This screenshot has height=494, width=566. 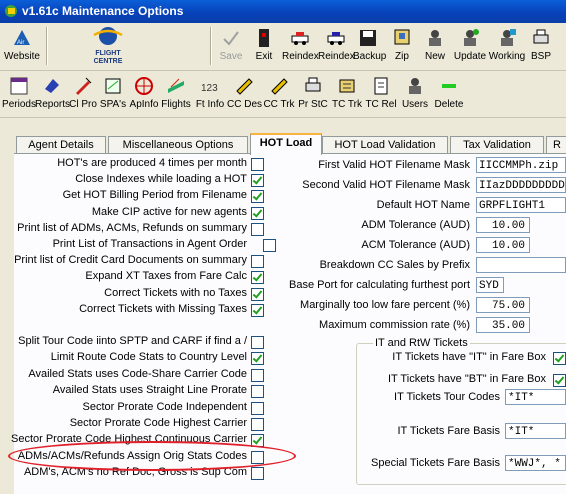 What do you see at coordinates (556, 144) in the screenshot?
I see `tab-more: R` at bounding box center [556, 144].